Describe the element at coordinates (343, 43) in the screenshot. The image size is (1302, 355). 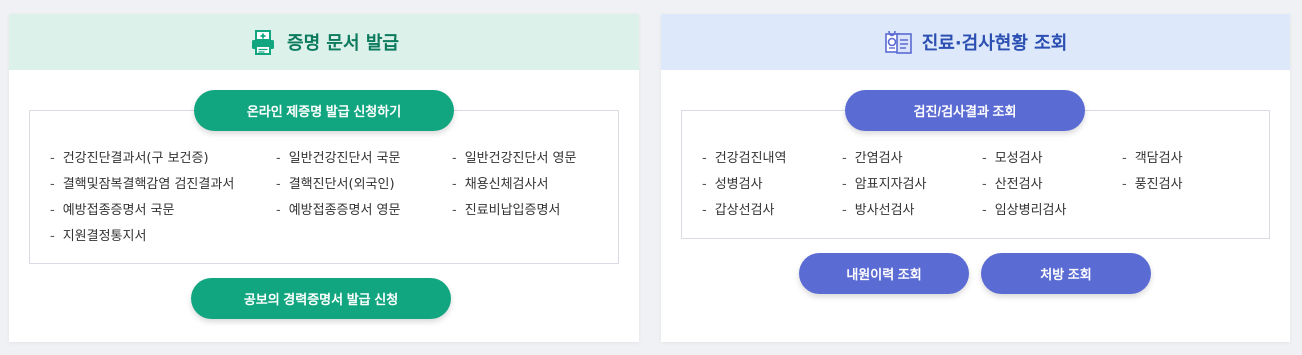
I see `certificate-title: 증명 문서 발급` at that location.